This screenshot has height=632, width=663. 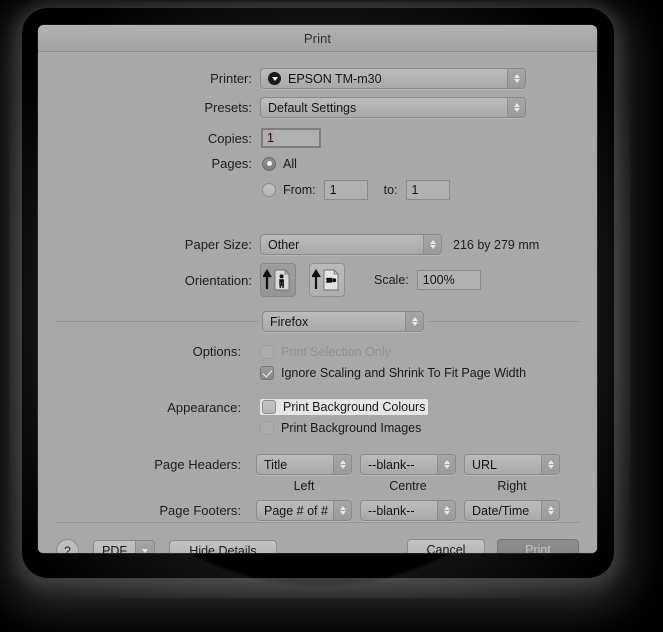 I want to click on help-button: ?, so click(x=67, y=546).